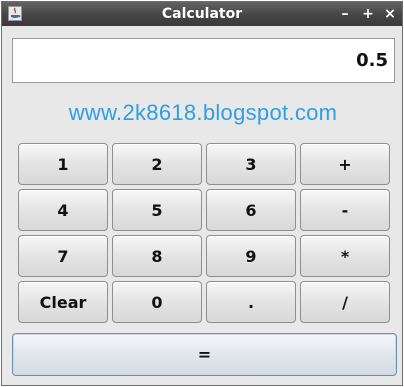 This screenshot has width=404, height=387. Describe the element at coordinates (204, 354) in the screenshot. I see `equals-button: =` at that location.